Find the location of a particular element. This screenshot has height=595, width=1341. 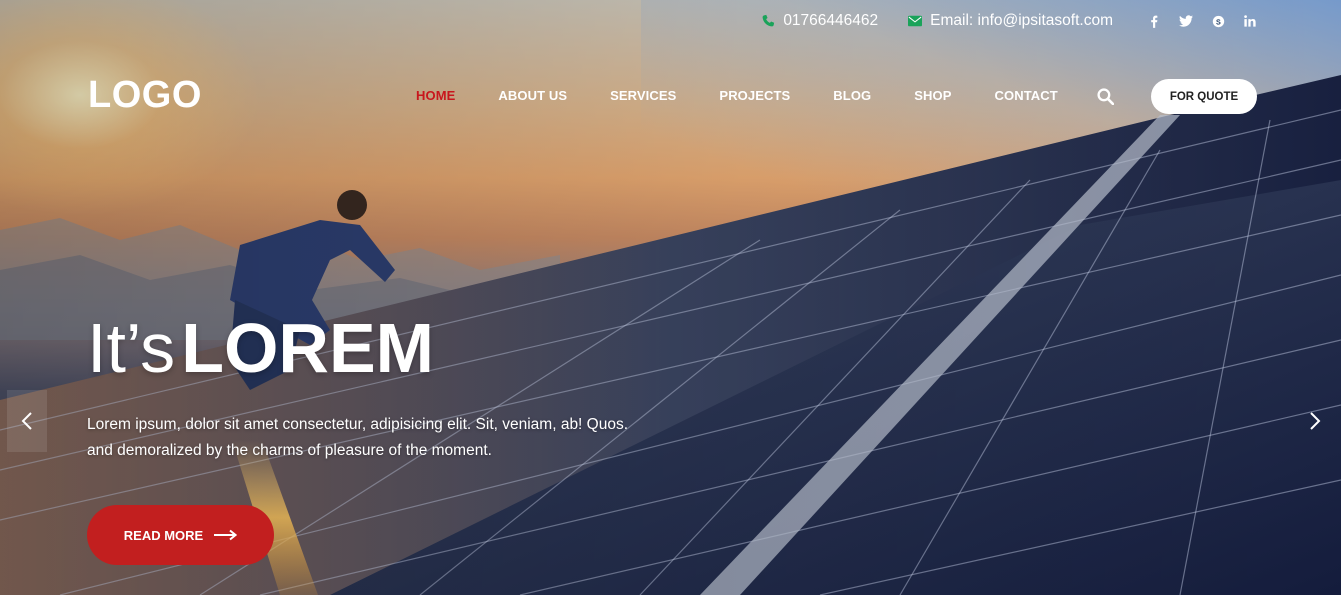

nav-item-shop: SHOP is located at coordinates (932, 95).